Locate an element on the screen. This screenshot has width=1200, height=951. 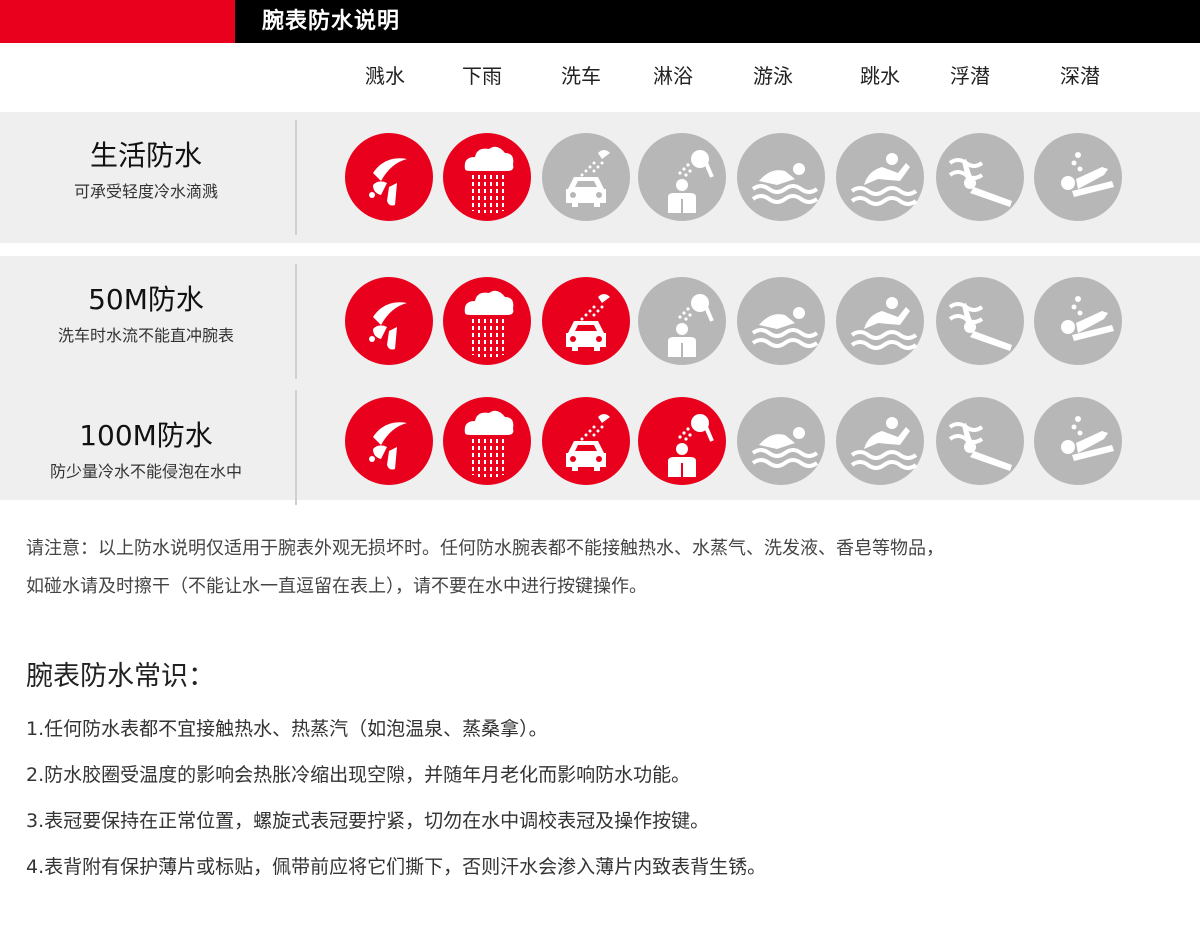
tips-title: 腕表防水常识： is located at coordinates (120, 676).